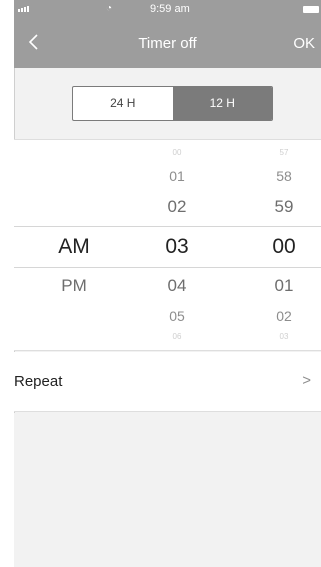  What do you see at coordinates (284, 207) in the screenshot?
I see `minute-option: 59` at bounding box center [284, 207].